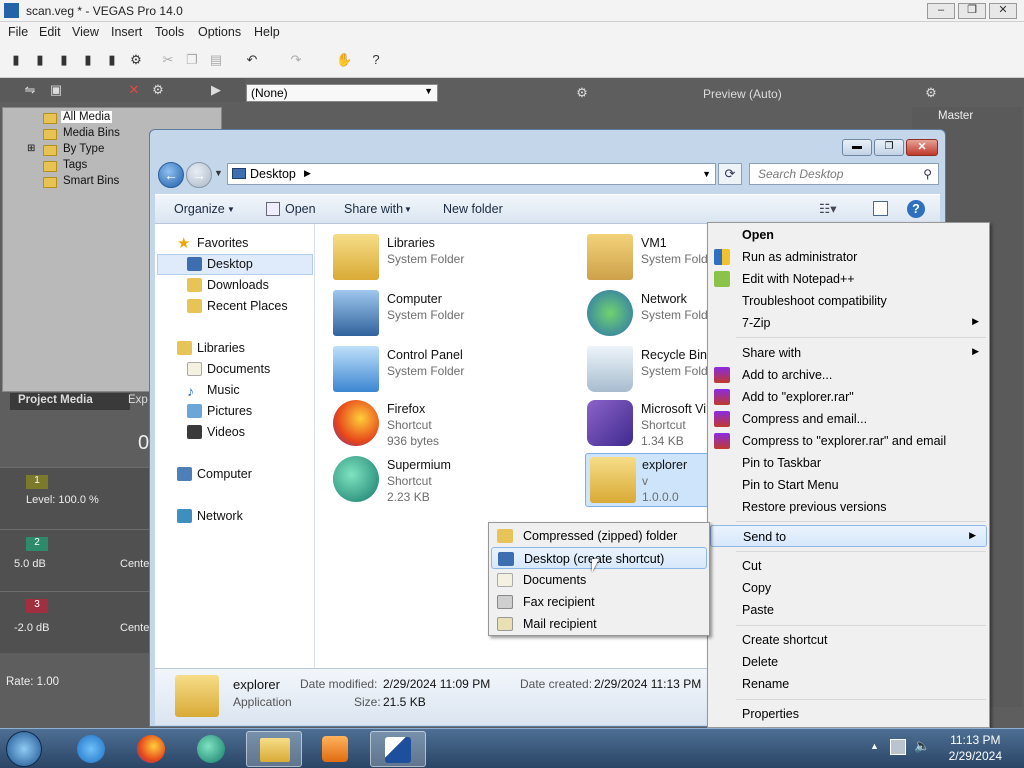  What do you see at coordinates (87, 117) in the screenshot?
I see `tree-item-all-media: All Media` at bounding box center [87, 117].